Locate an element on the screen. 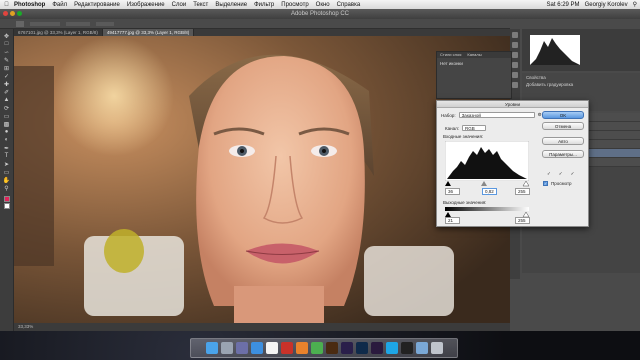 The width and height of the screenshot is (640, 360). zoom-window-button is located at coordinates (19, 13).